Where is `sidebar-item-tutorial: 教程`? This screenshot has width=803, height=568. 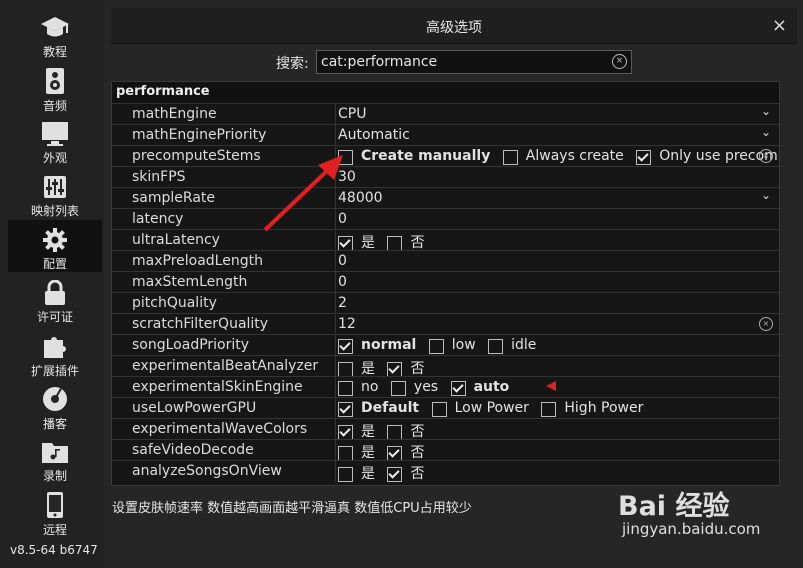 sidebar-item-tutorial: 教程 is located at coordinates (55, 34).